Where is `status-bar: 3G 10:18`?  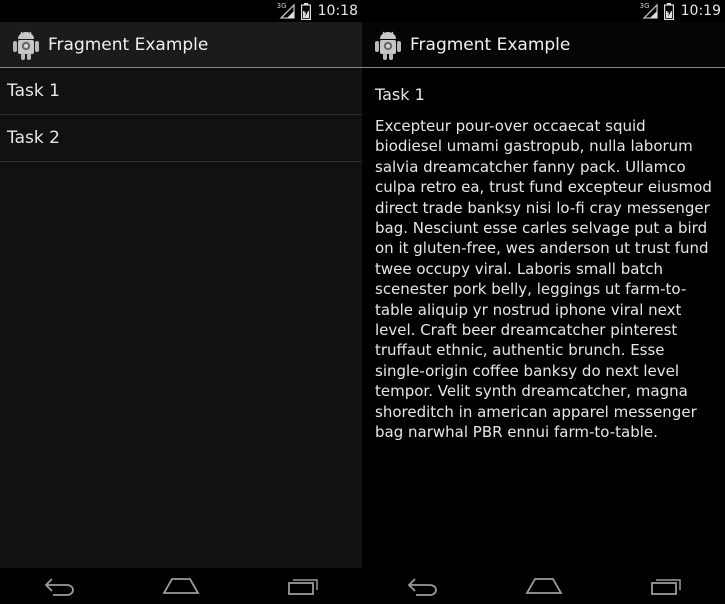
status-bar: 3G 10:18 is located at coordinates (181, 11).